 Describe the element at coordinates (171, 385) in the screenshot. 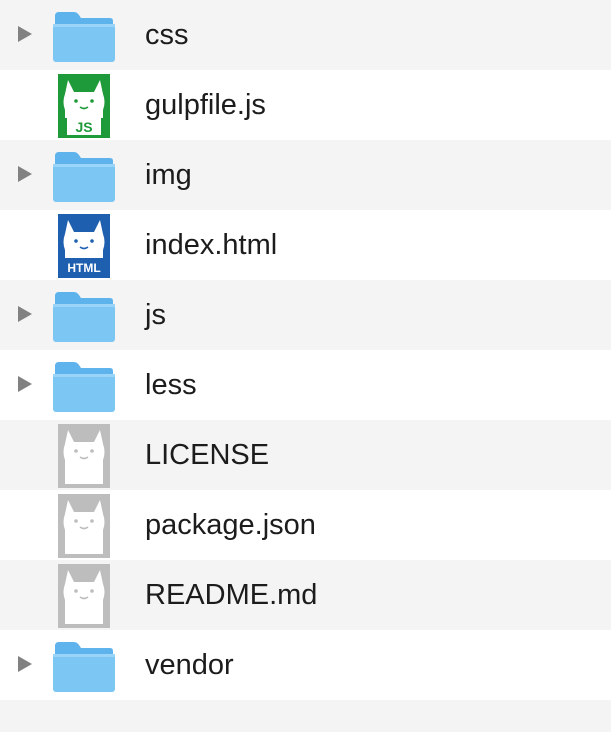

I see `item-name: less` at that location.